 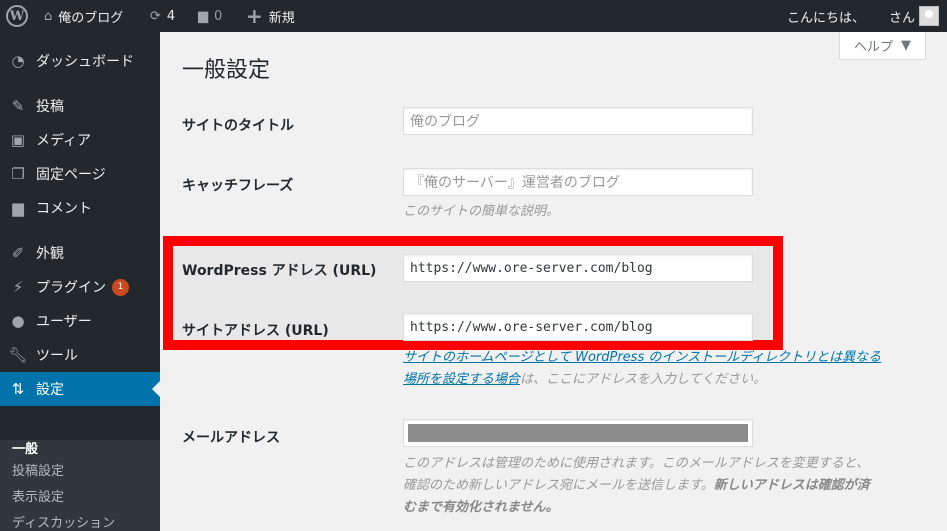 I want to click on submenu-discussion: ディスカッション, so click(x=63, y=521).